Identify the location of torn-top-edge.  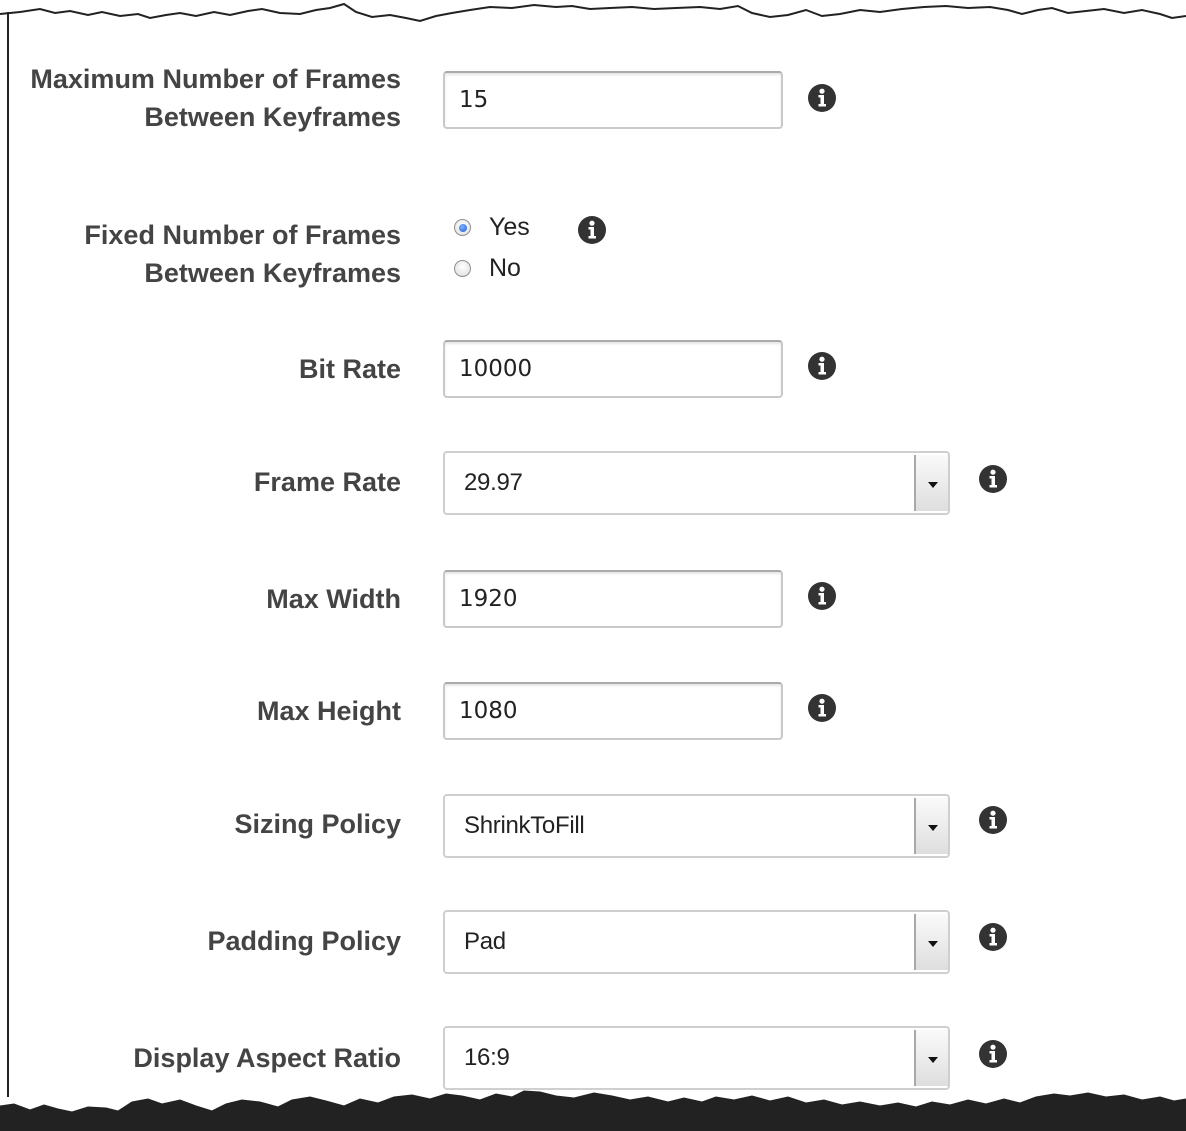
(593, 12).